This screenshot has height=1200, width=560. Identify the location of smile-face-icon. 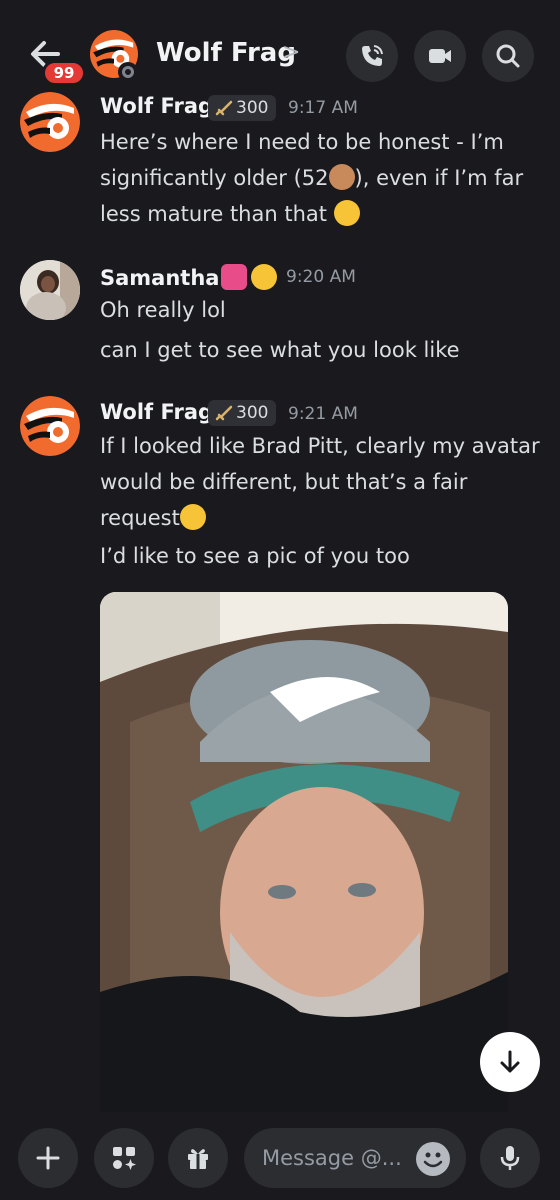
(433, 1160).